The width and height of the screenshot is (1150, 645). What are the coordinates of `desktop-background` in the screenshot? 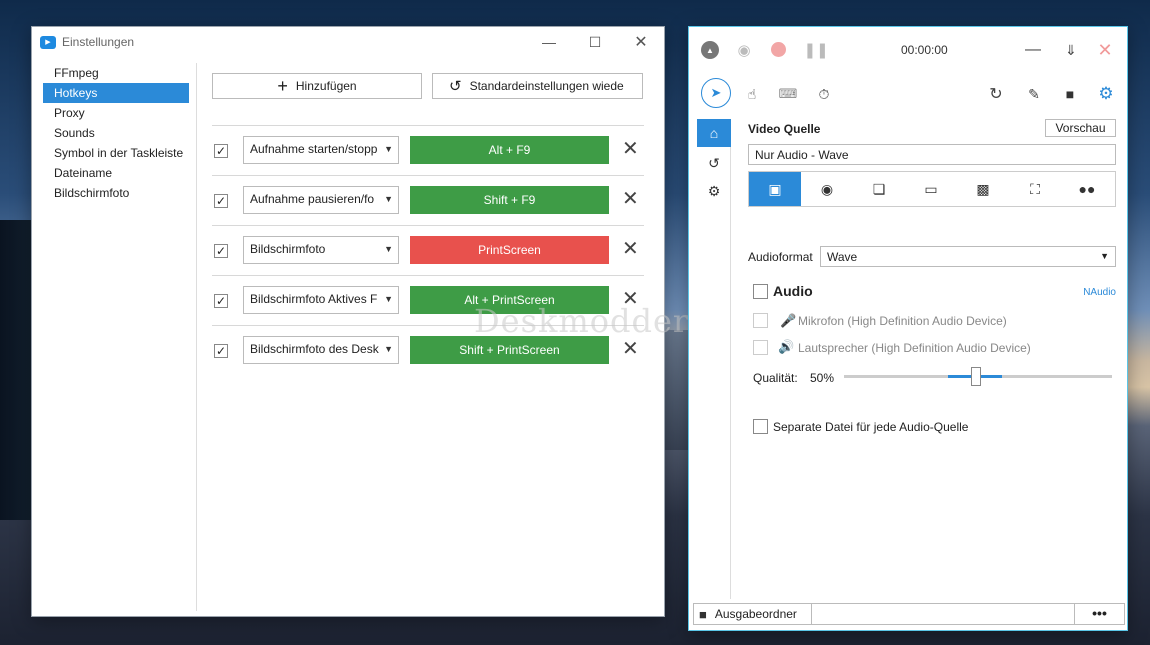 It's located at (677, 390).